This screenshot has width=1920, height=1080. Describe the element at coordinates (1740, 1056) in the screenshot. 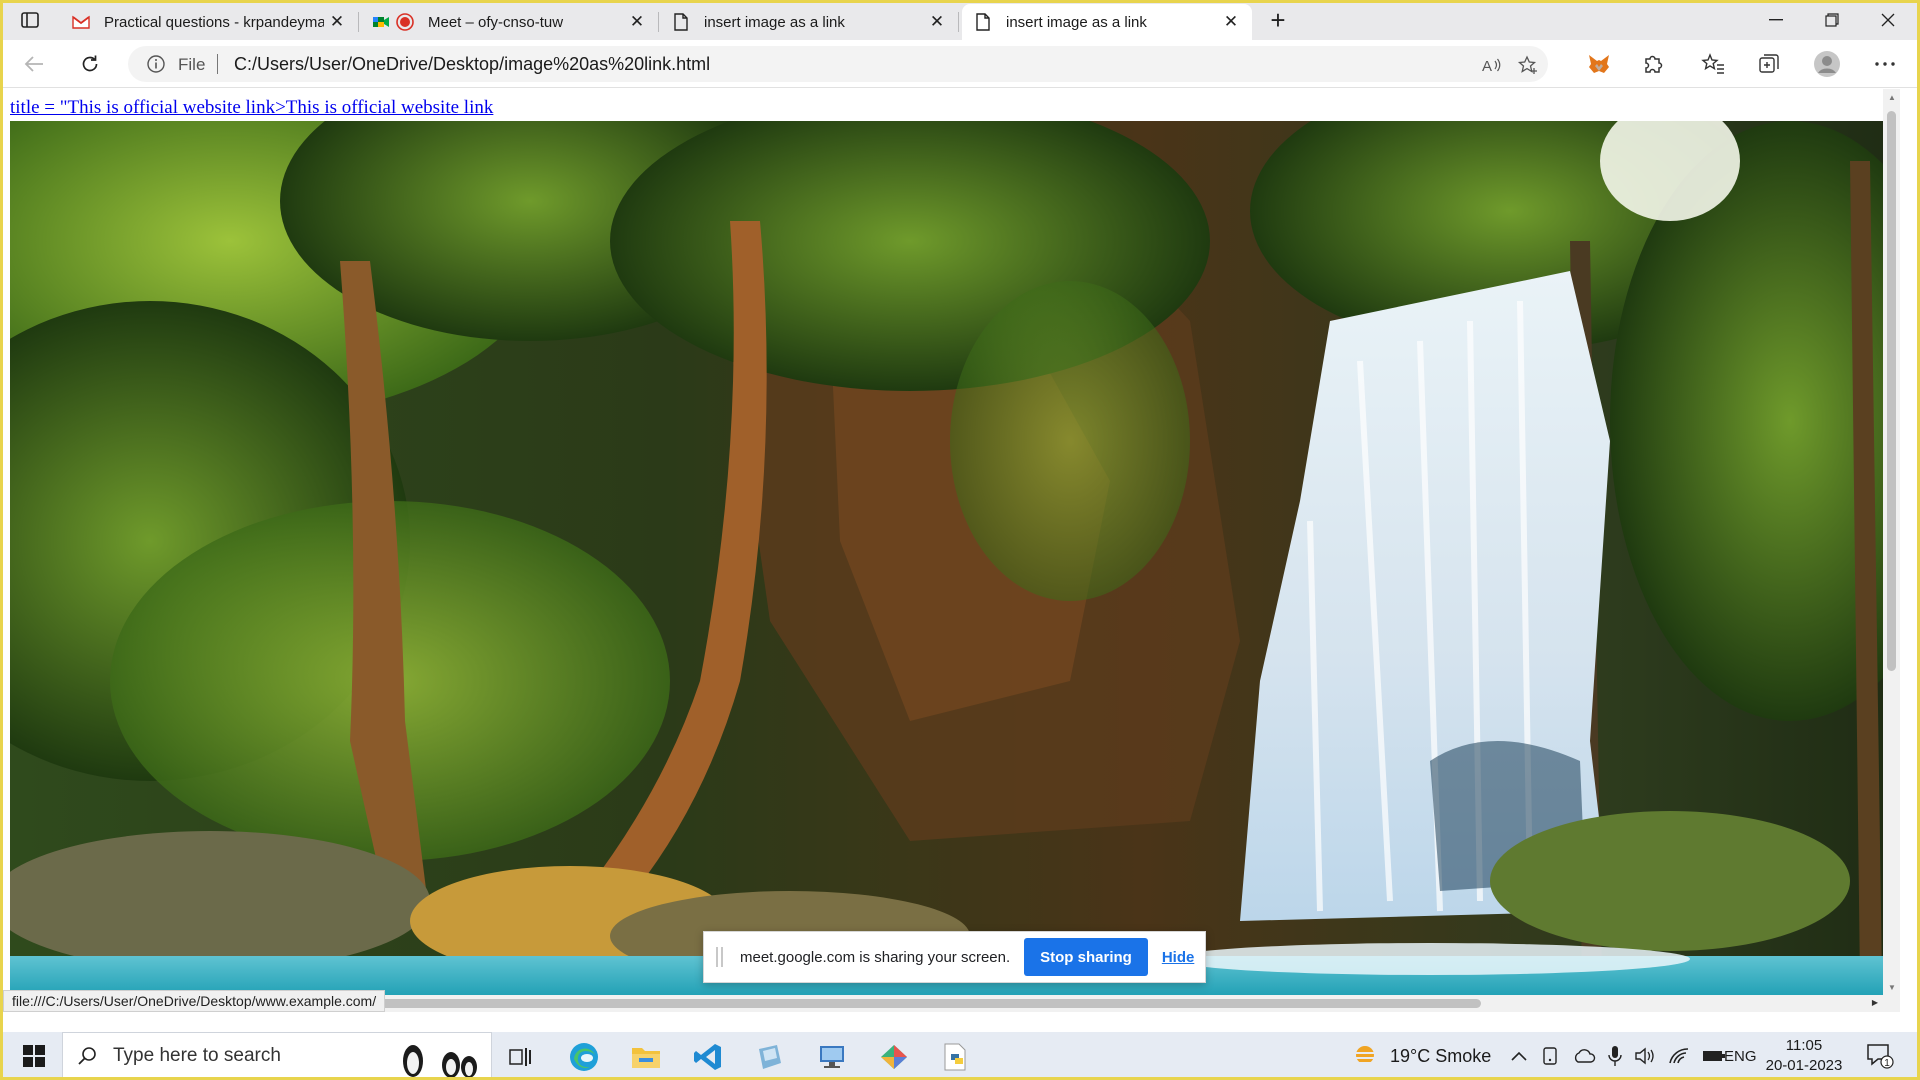

I see `language-indicator: ENG` at that location.